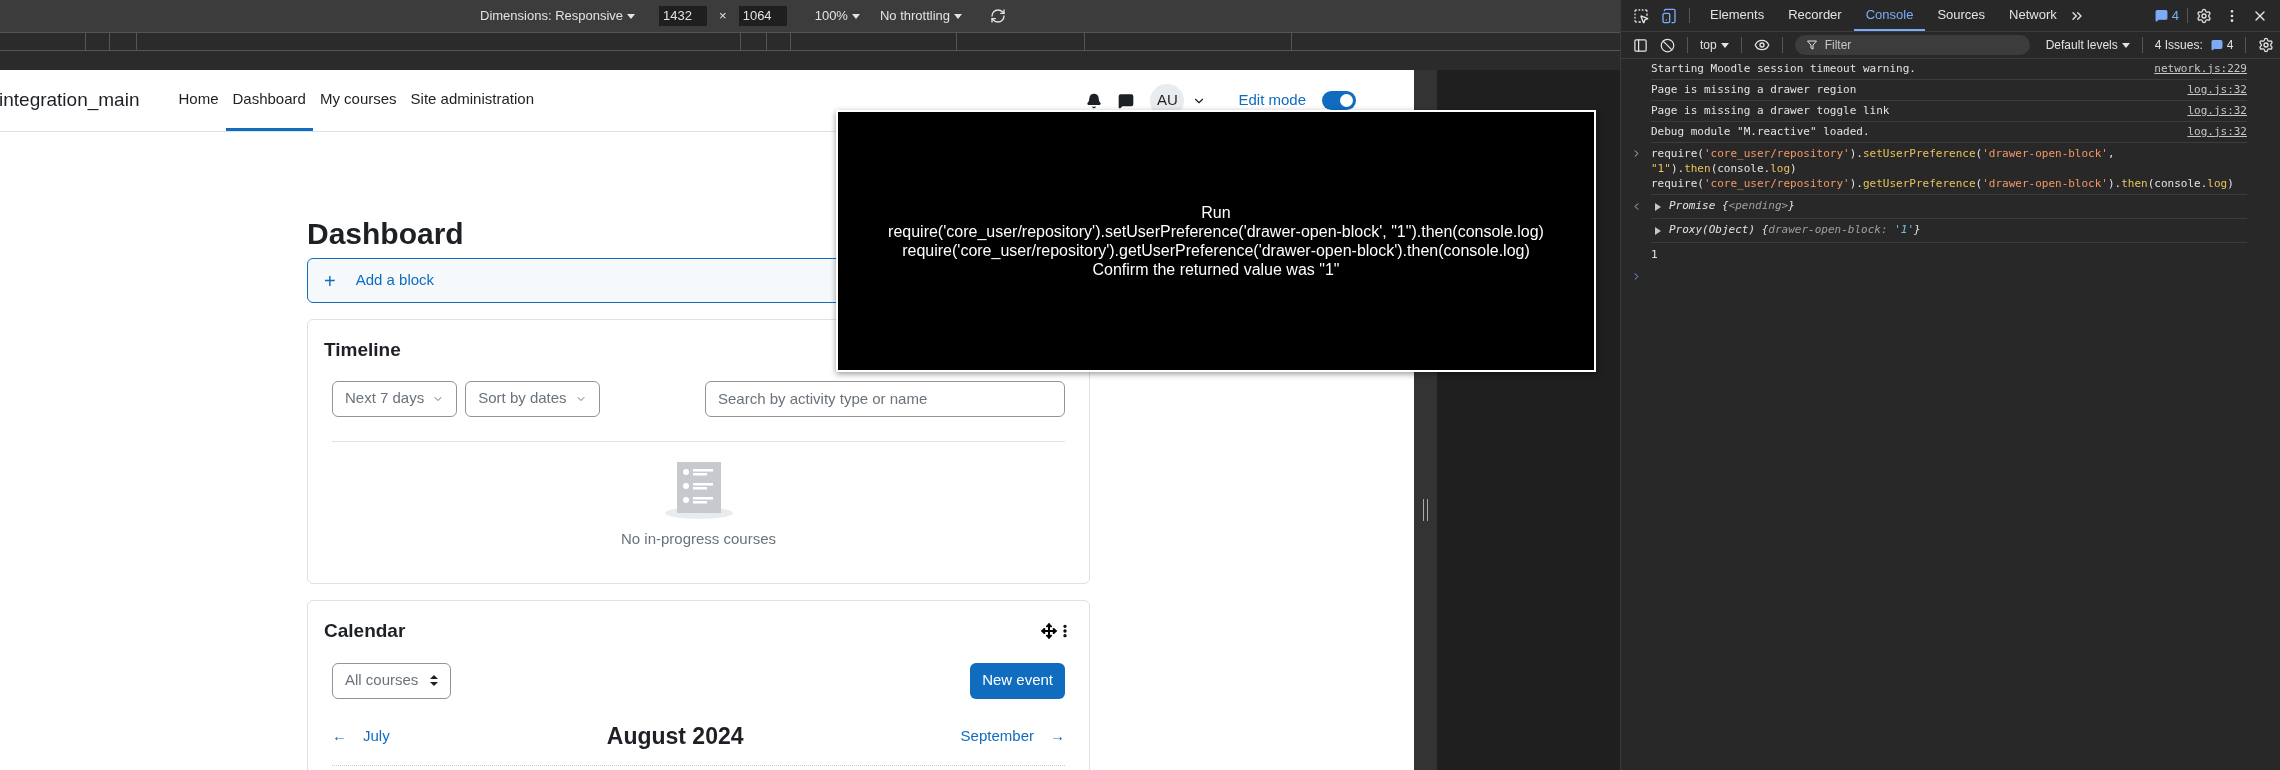 This screenshot has width=2280, height=770. Describe the element at coordinates (269, 100) in the screenshot. I see `nav-link: Dashboard` at that location.